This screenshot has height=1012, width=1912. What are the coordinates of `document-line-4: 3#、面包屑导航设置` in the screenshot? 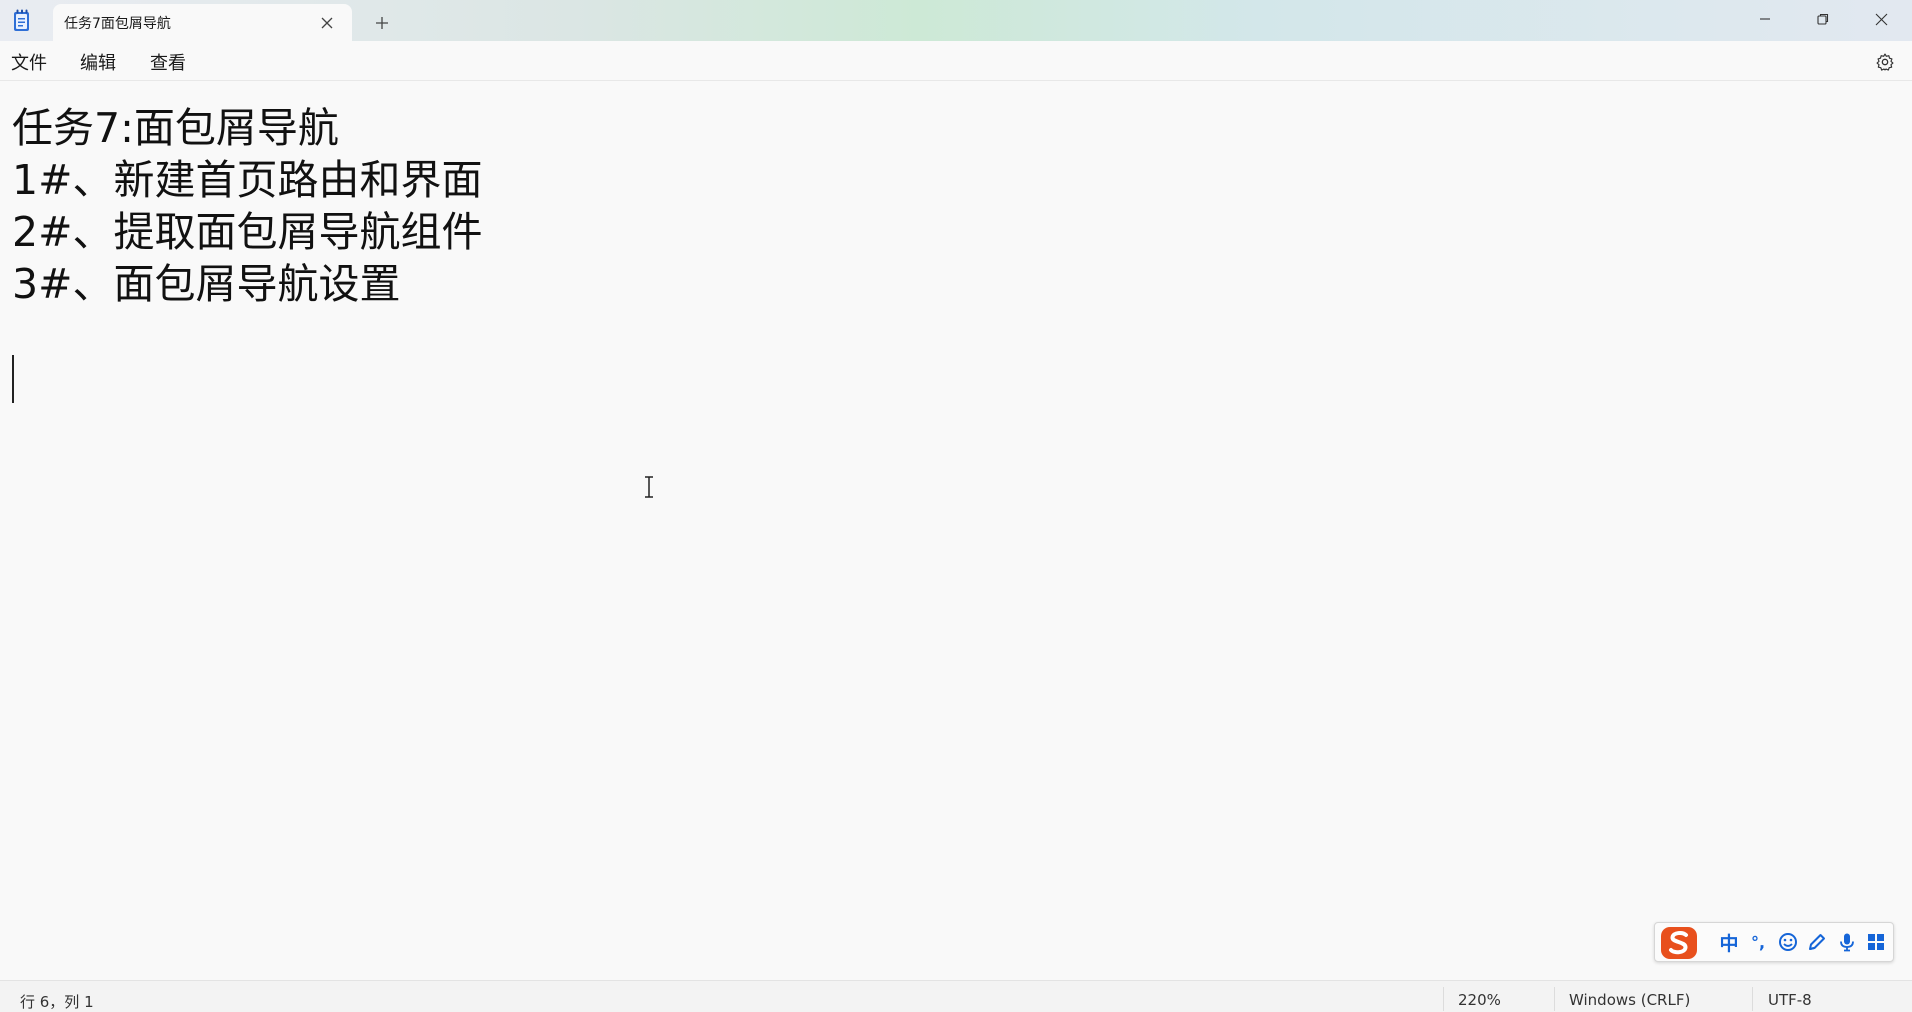 It's located at (206, 284).